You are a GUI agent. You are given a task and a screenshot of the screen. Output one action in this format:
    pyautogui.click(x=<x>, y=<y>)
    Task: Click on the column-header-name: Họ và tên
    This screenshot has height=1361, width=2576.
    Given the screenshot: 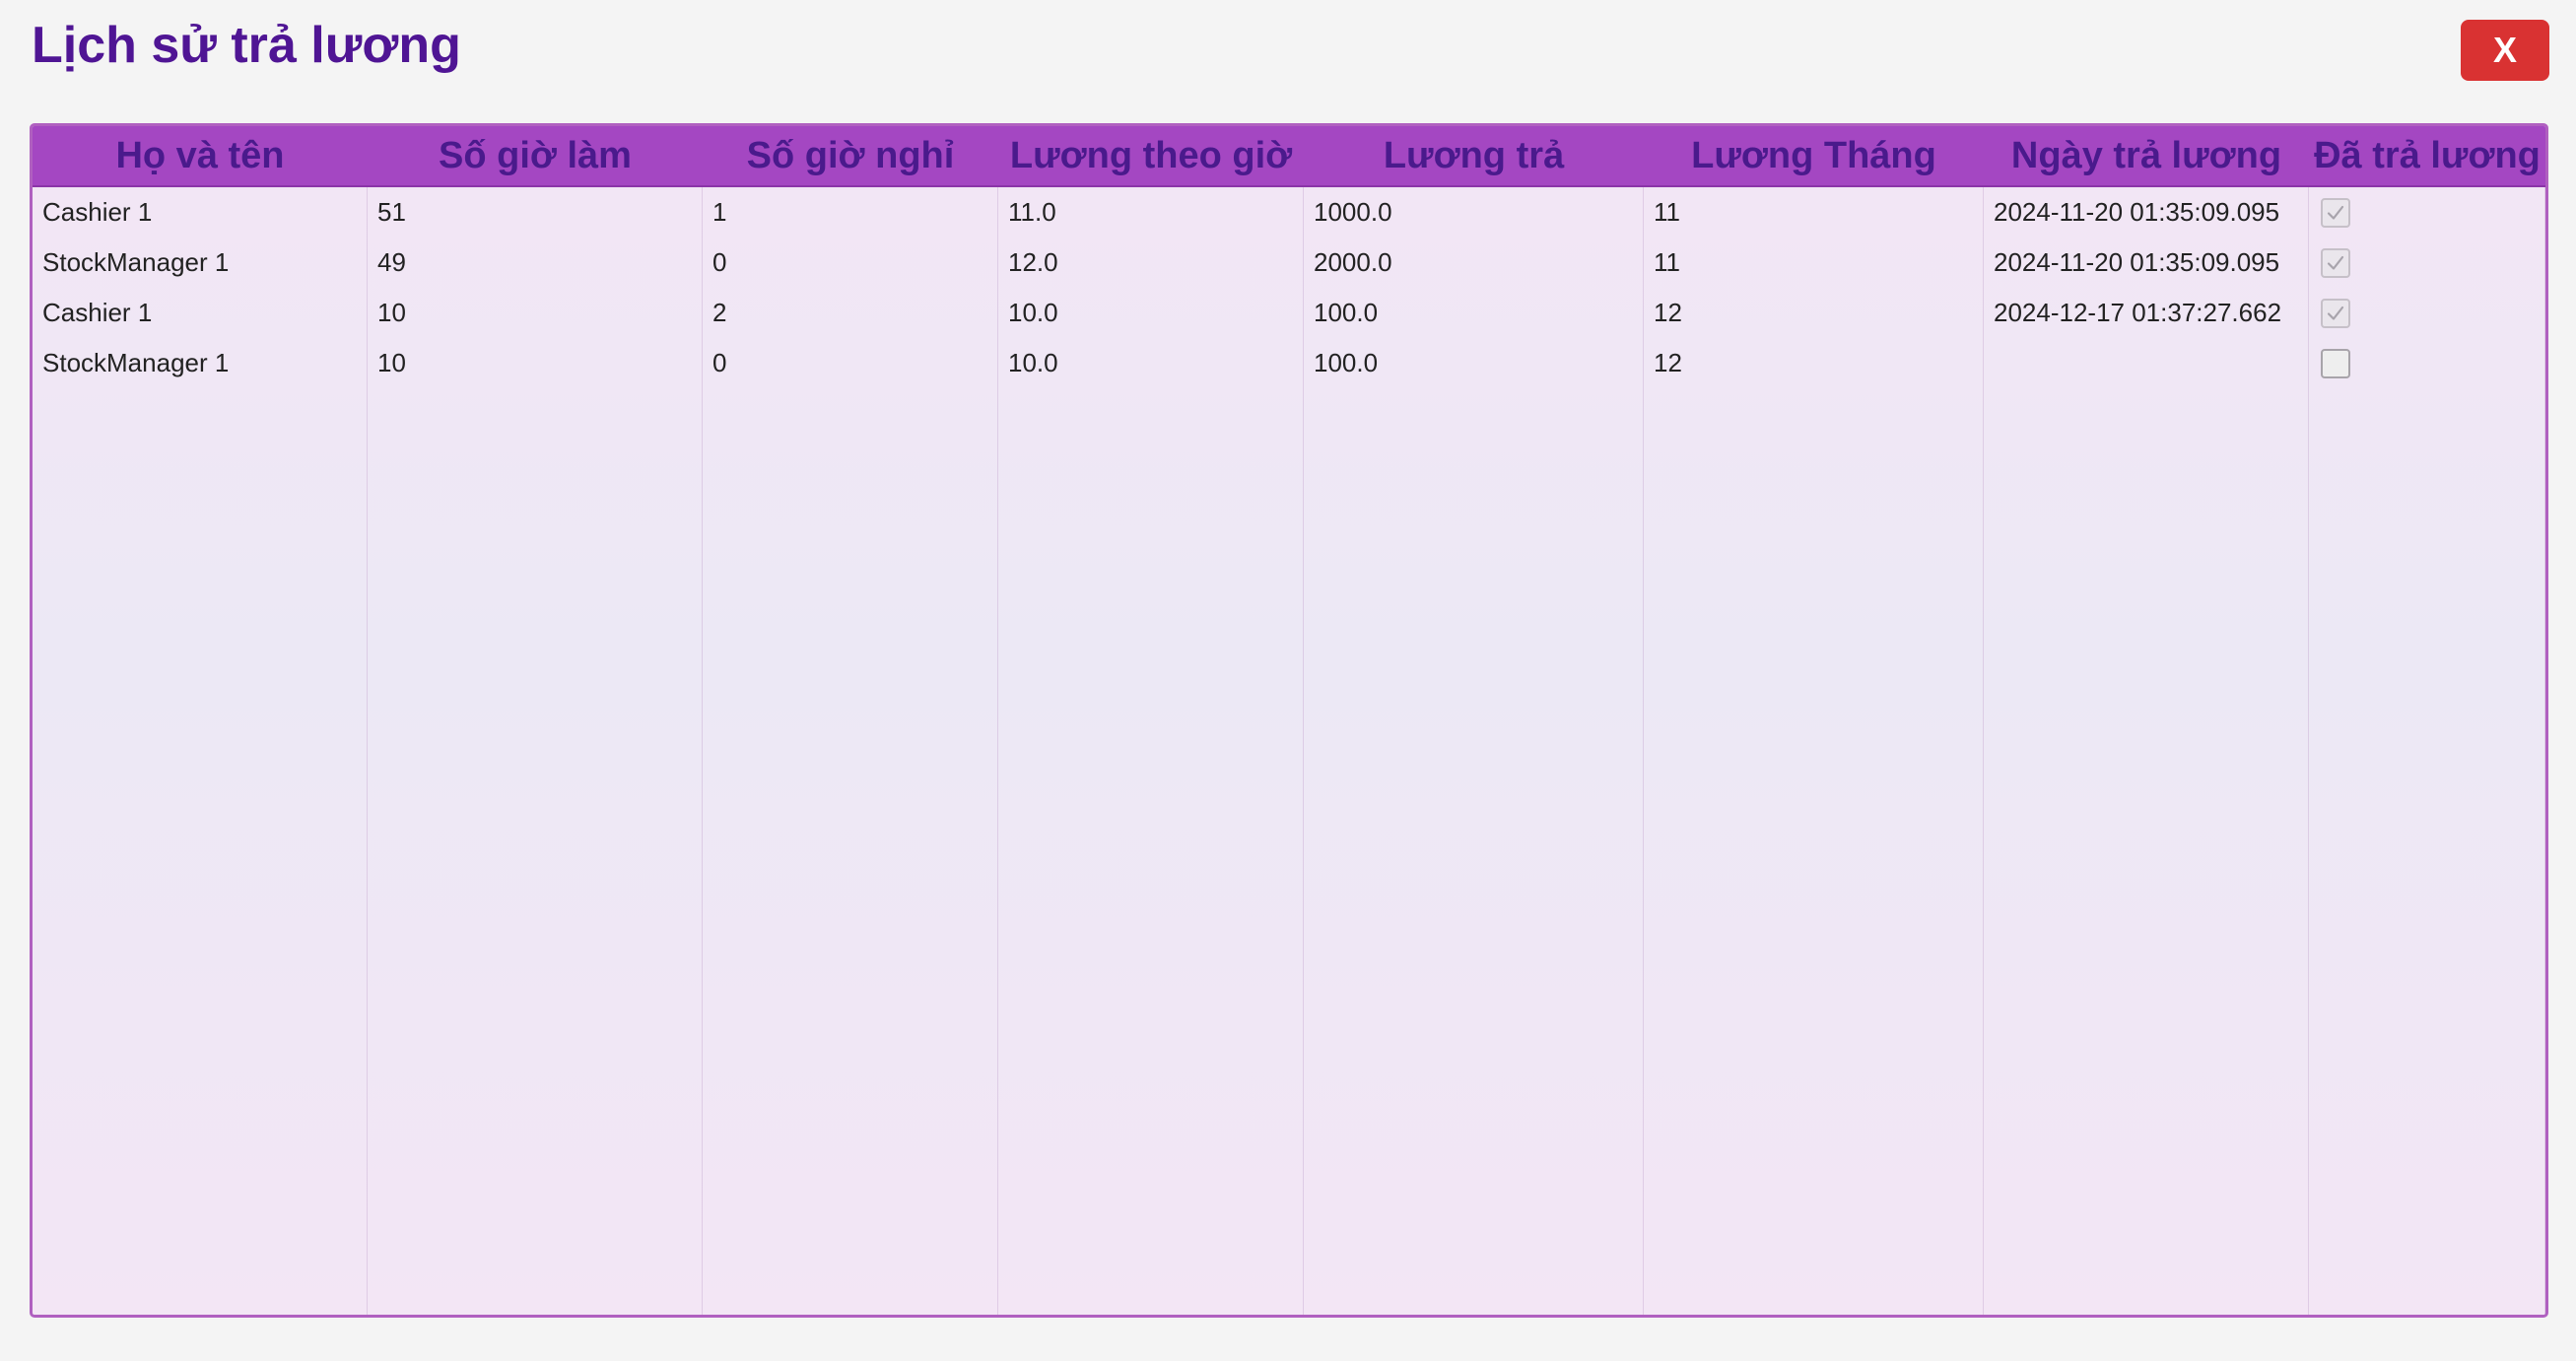 What is the action you would take?
    pyautogui.click(x=201, y=155)
    